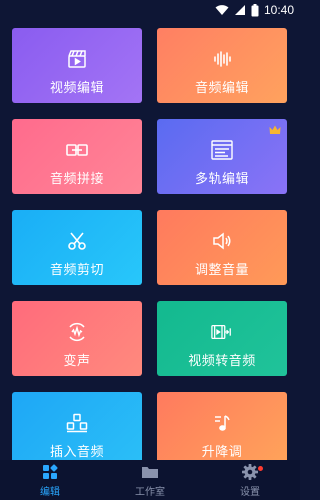 This screenshot has width=320, height=500. I want to click on music-note-icon, so click(222, 423).